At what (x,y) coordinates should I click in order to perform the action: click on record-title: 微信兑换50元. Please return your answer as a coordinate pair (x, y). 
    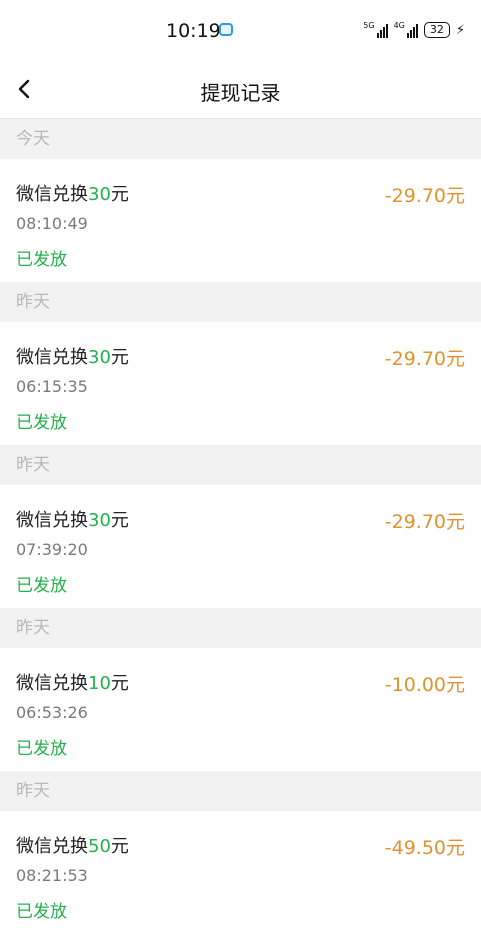
    Looking at the image, I should click on (72, 845).